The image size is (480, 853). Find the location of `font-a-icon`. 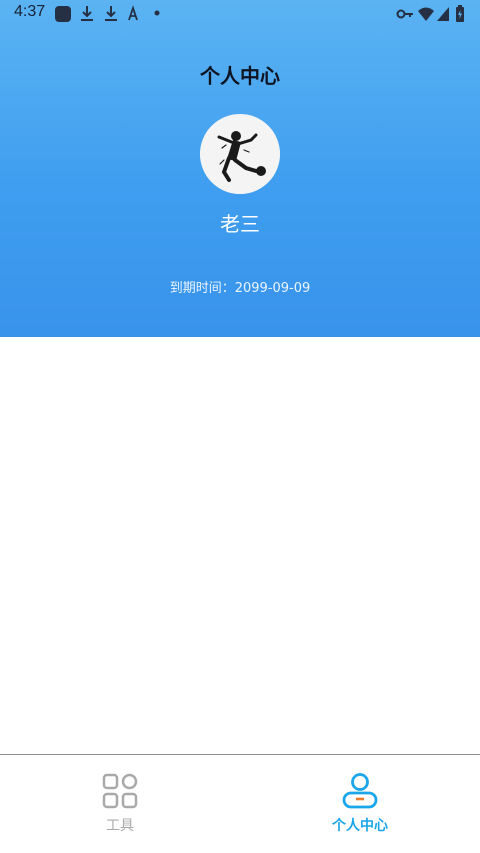

font-a-icon is located at coordinates (133, 13).